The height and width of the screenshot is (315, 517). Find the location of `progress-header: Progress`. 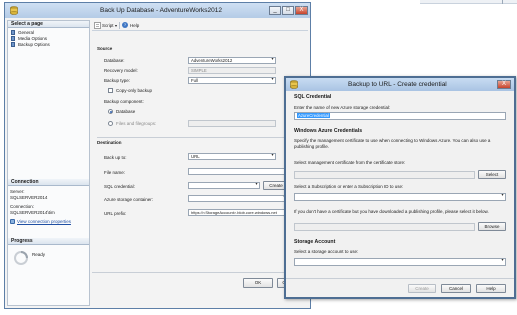

progress-header: Progress is located at coordinates (48, 241).